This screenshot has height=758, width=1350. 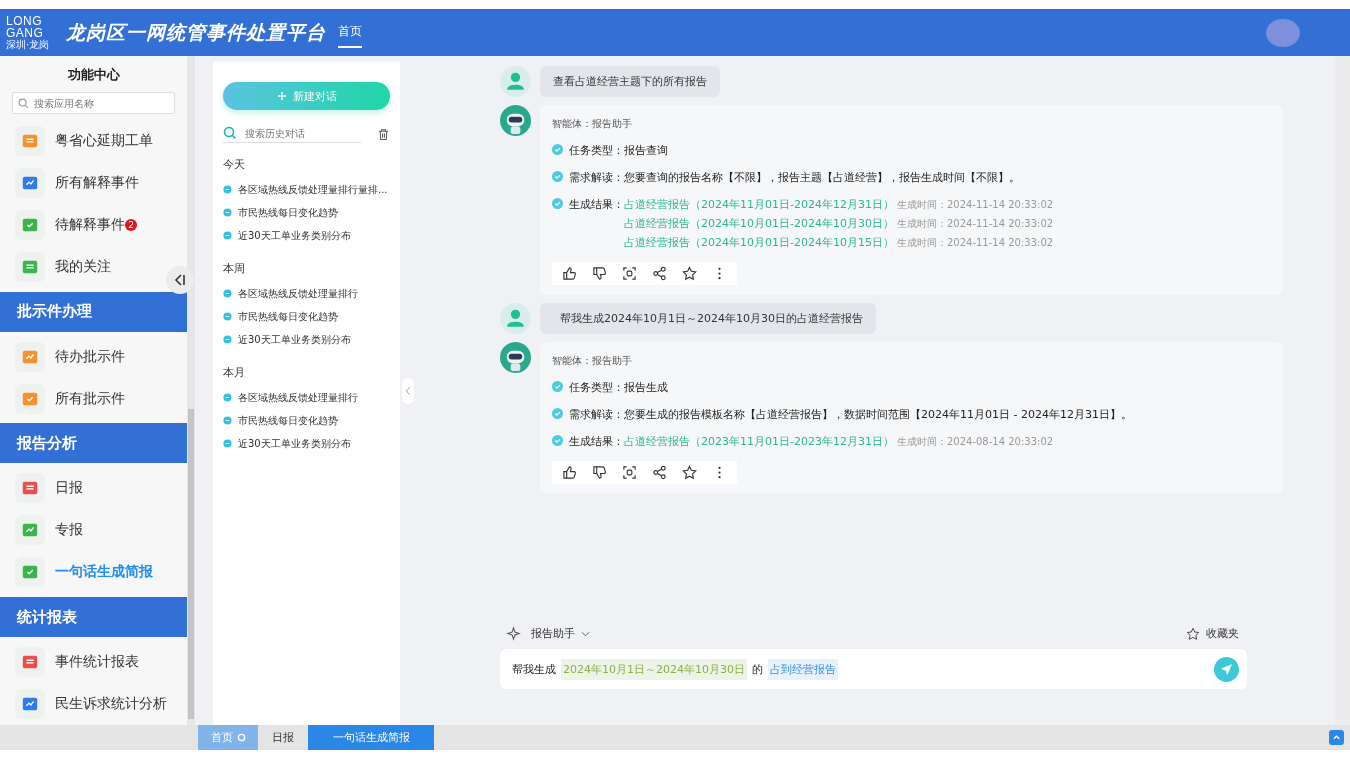 What do you see at coordinates (69, 488) in the screenshot?
I see `menu-item: 日报` at bounding box center [69, 488].